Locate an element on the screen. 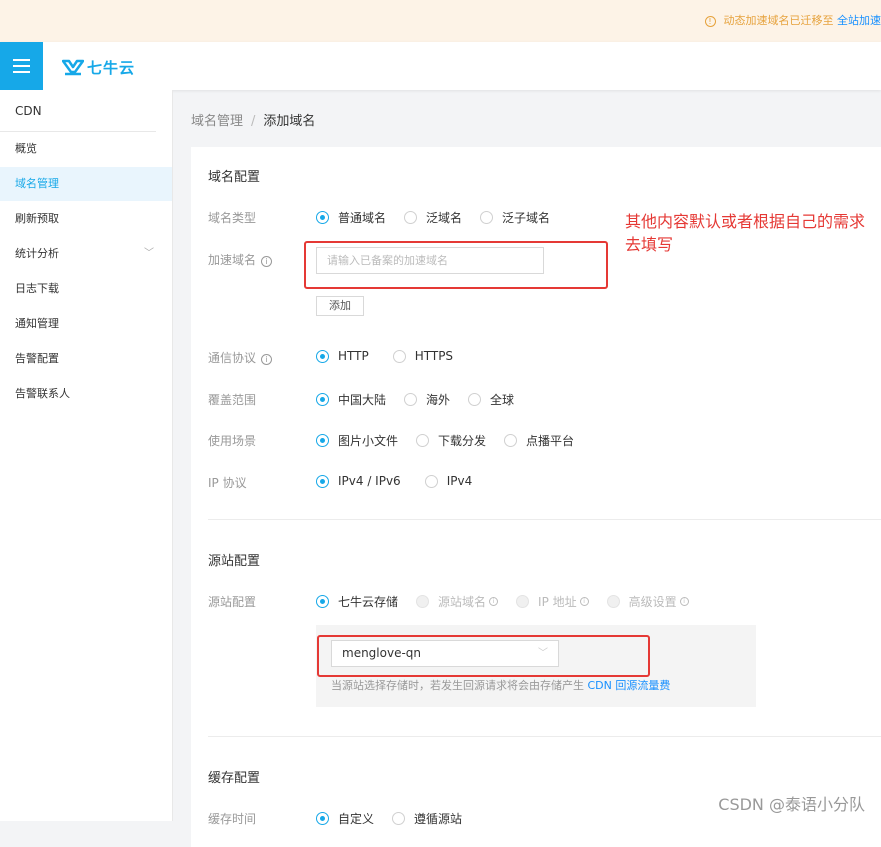 This screenshot has width=881, height=847. top-bar: 七牛云 is located at coordinates (440, 66).